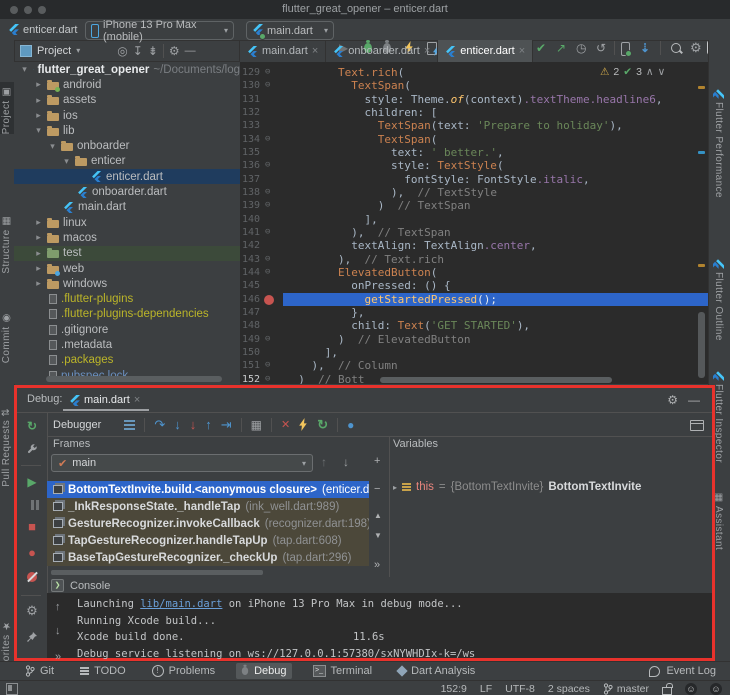 The width and height of the screenshot is (730, 695). Describe the element at coordinates (138, 51) in the screenshot. I see `collapse-all-button: ↧` at that location.